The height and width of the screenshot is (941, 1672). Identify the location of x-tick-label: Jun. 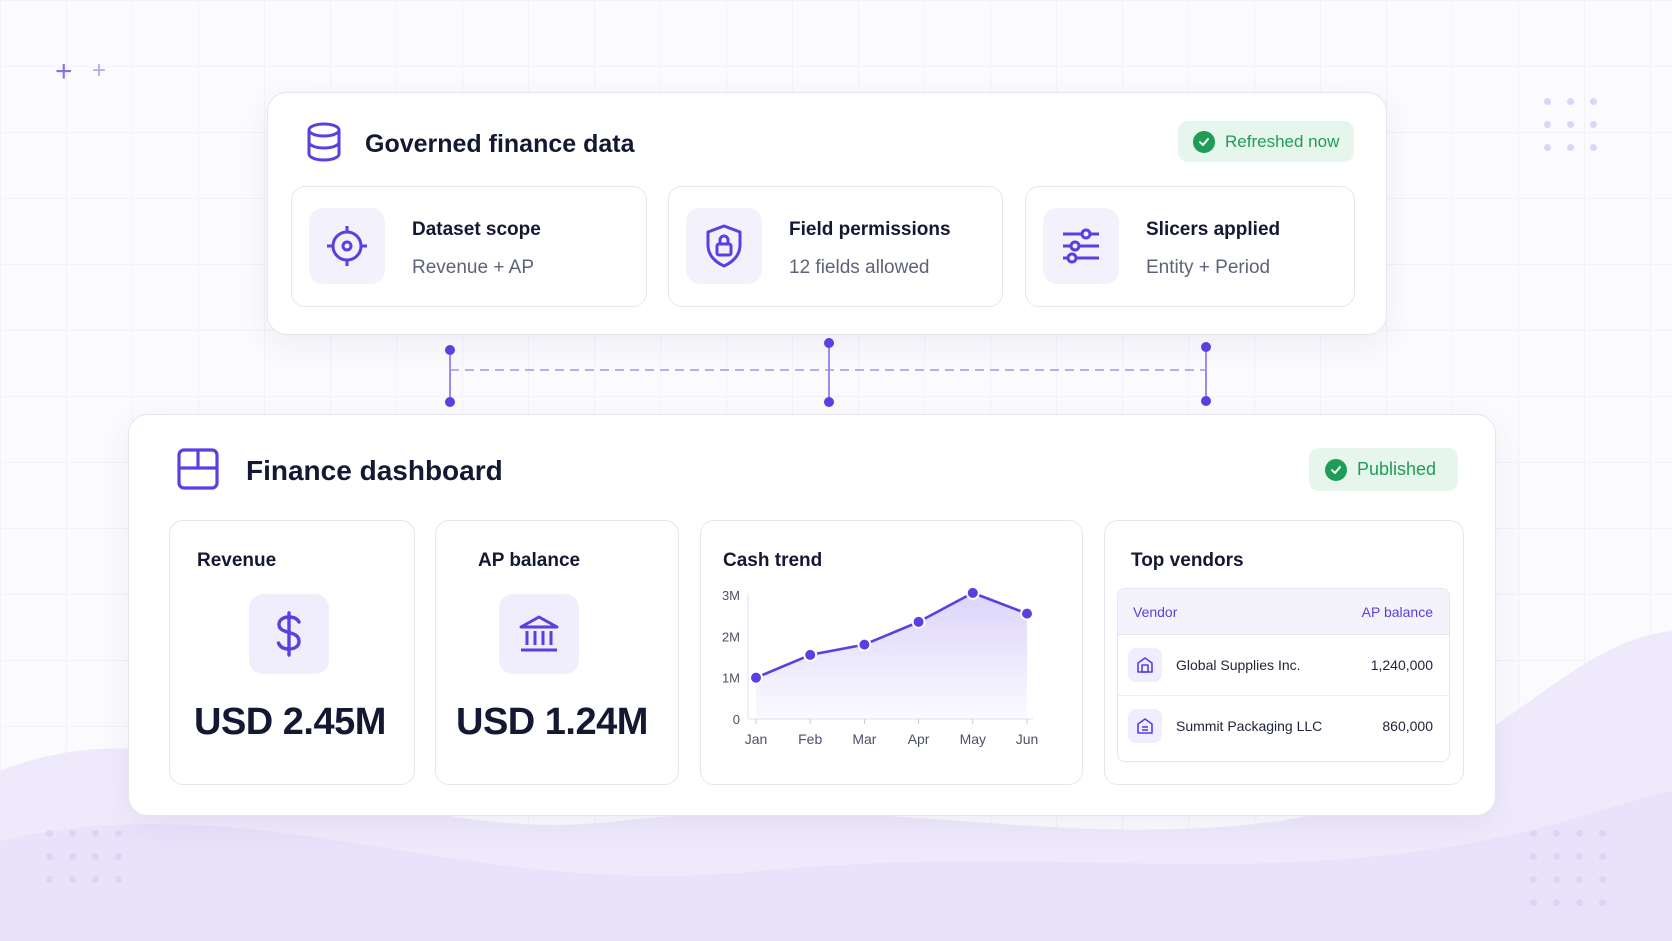
(1027, 739).